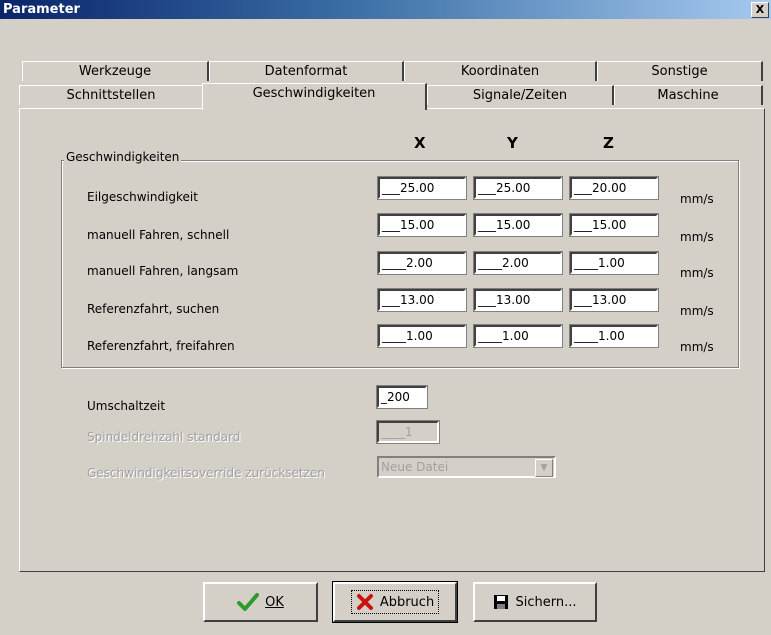 The image size is (771, 635). What do you see at coordinates (614, 336) in the screenshot?
I see `freifahren-z-field: ____1.00` at bounding box center [614, 336].